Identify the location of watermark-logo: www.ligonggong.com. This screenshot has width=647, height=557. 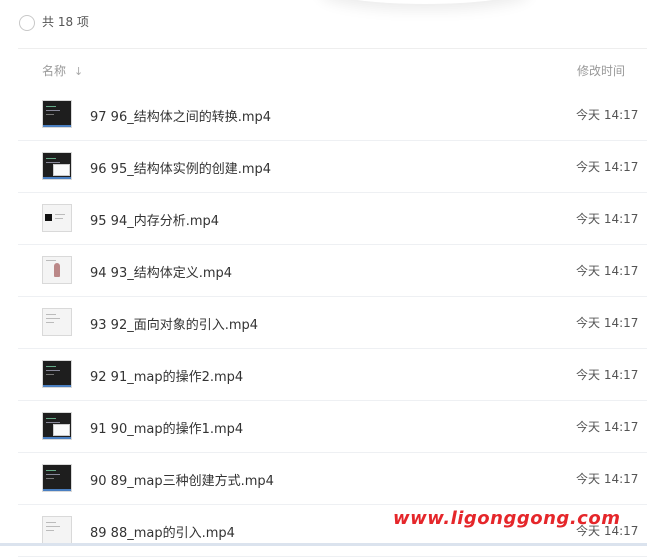
(507, 518).